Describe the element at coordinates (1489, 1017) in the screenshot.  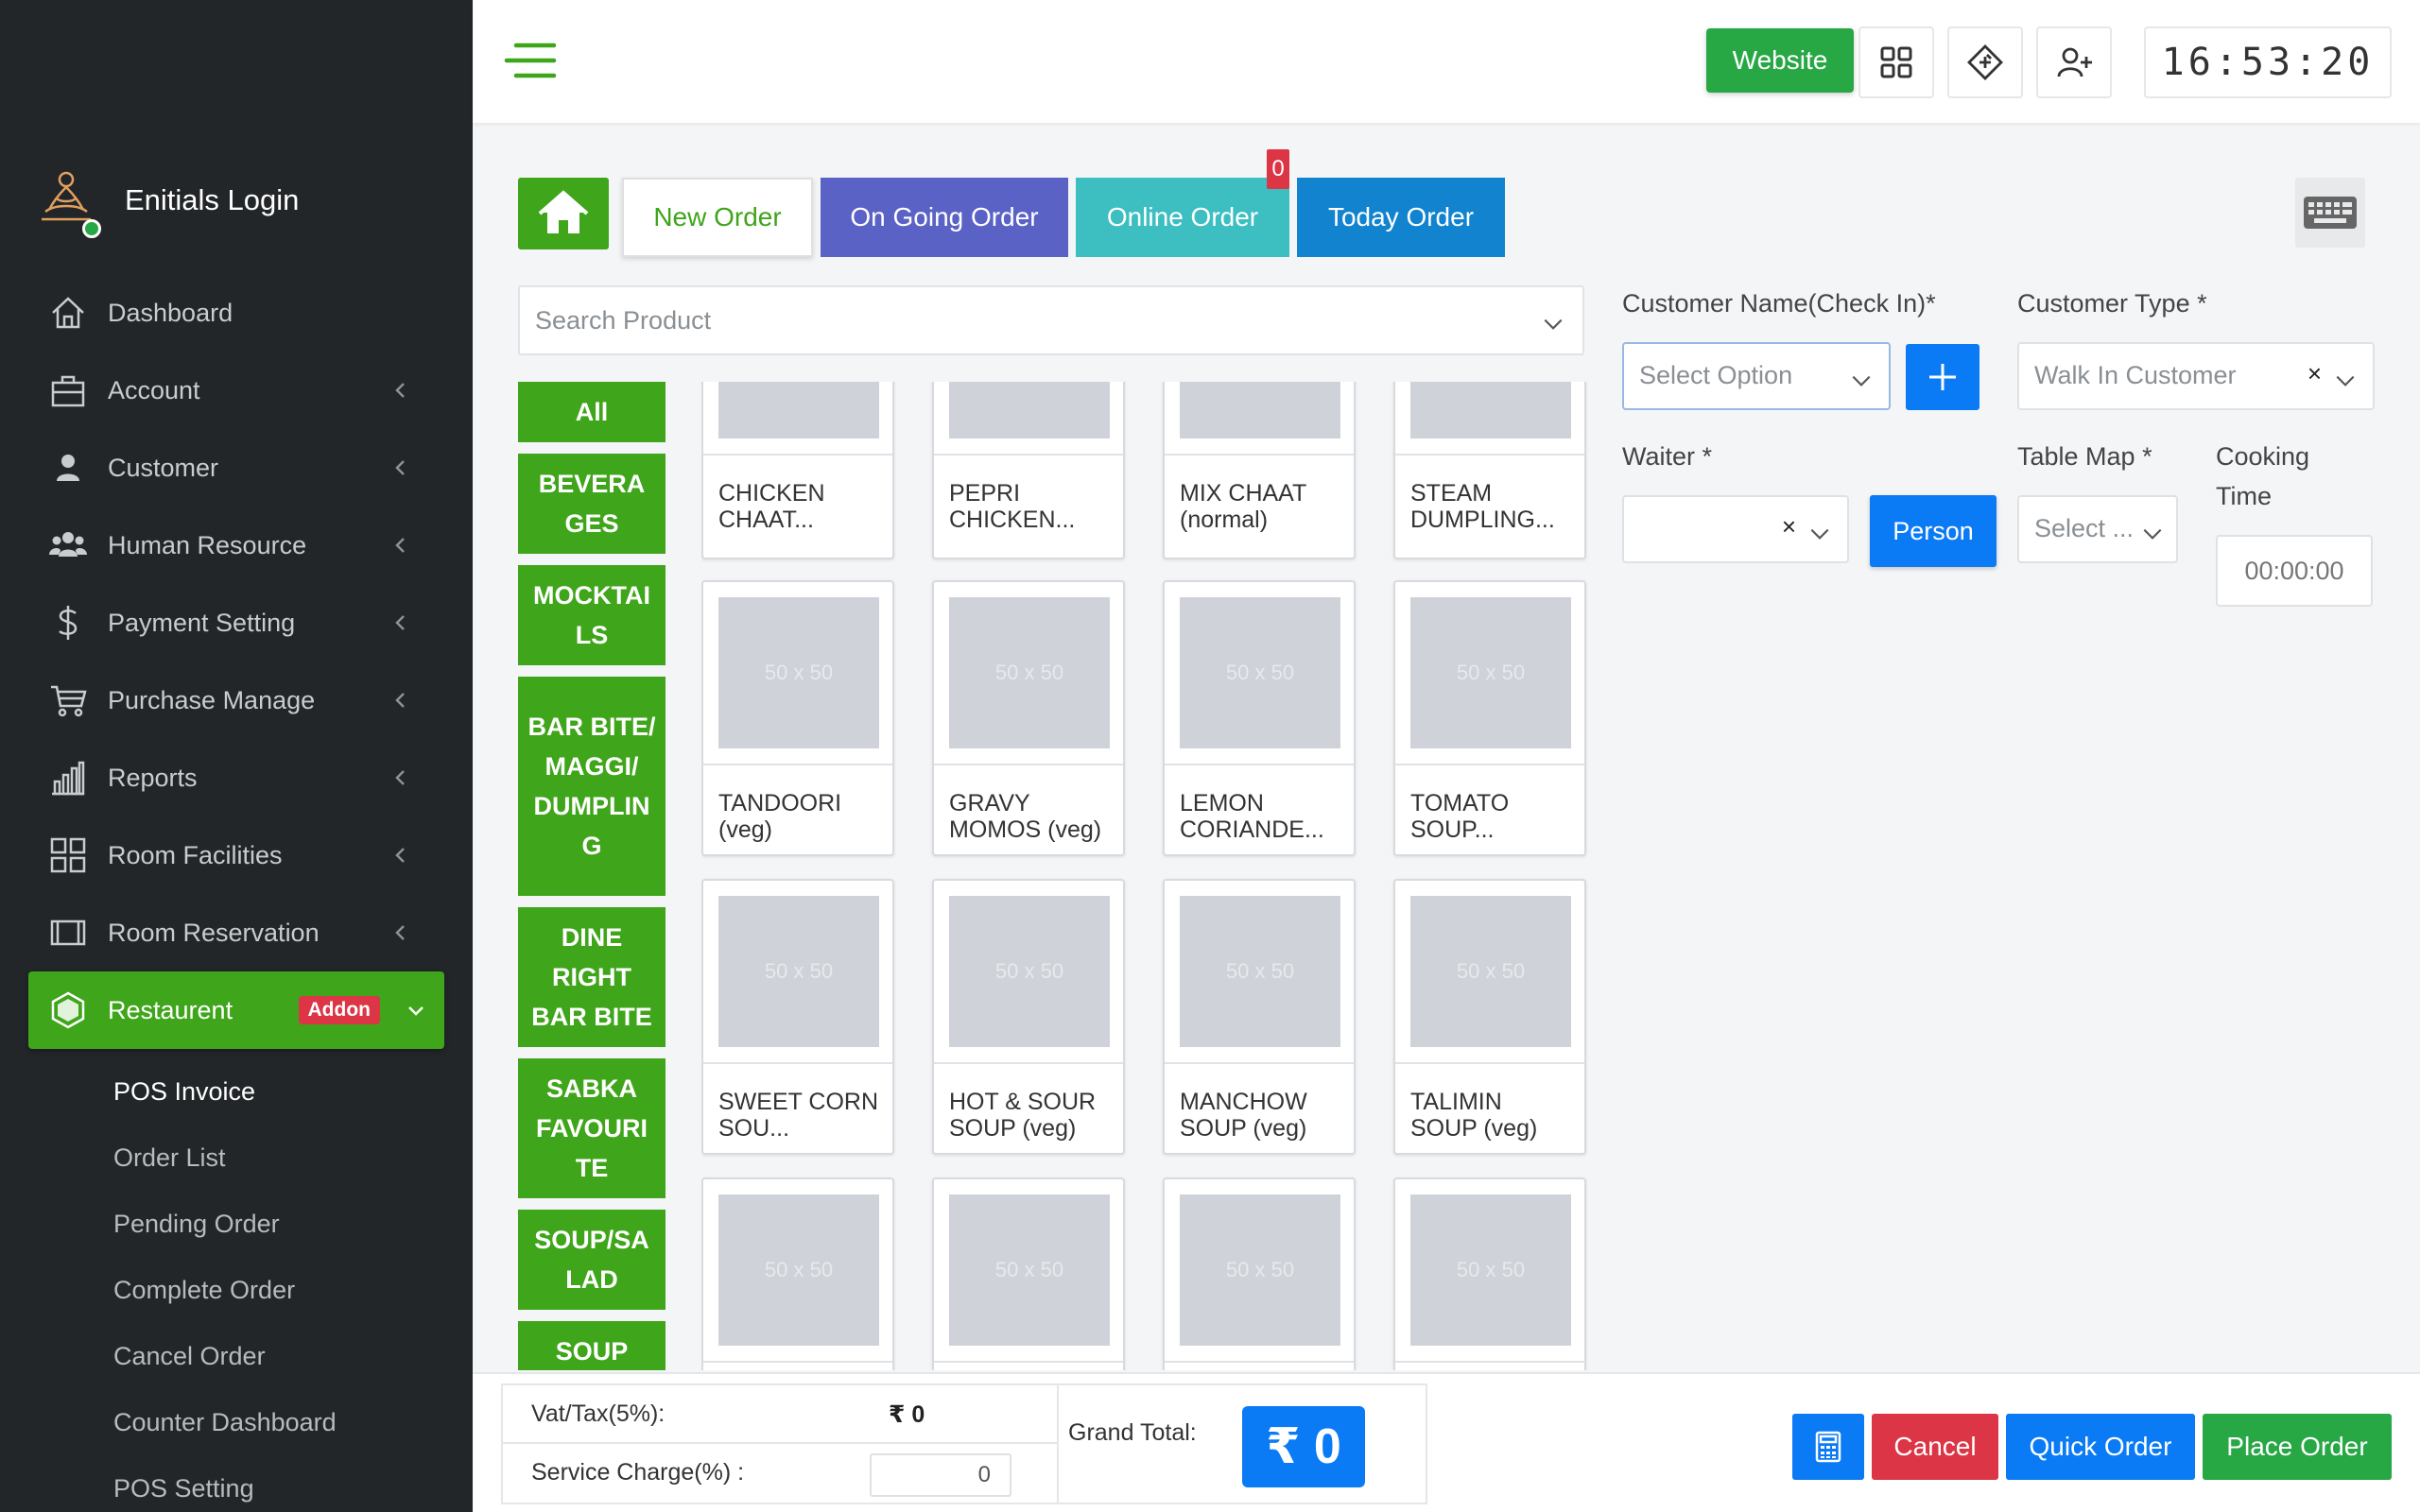
I see `product-card: 50 x 50 TALIMIN SOUP (veg)` at that location.